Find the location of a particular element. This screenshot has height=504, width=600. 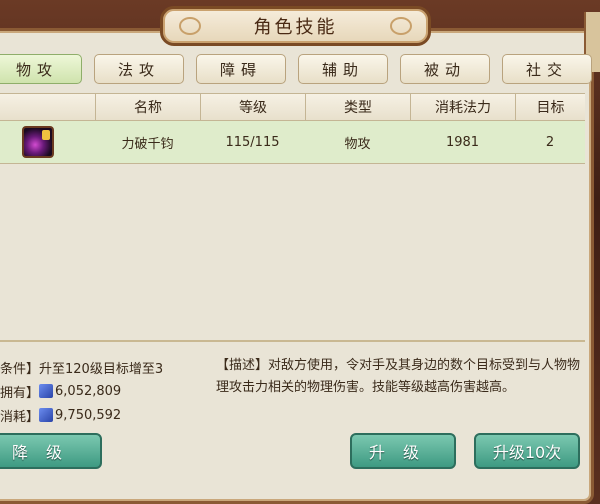

table-header: 名称 等级 类型 消耗法力 目标 is located at coordinates (292, 107).